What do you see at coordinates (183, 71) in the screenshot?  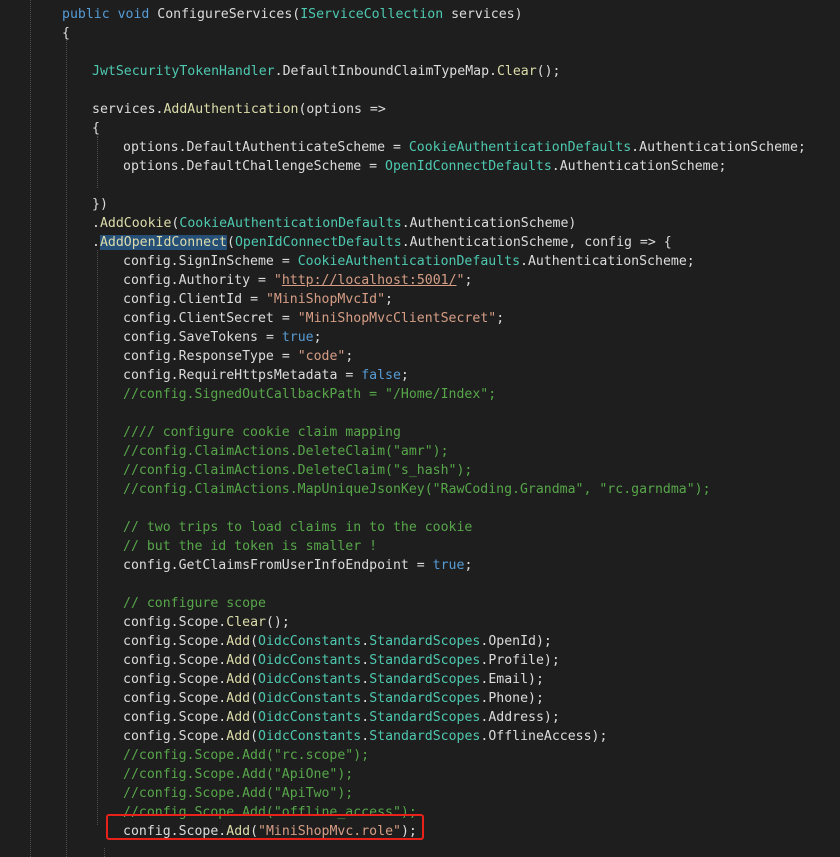 I see `code-token: JwtSecurityTokenHandler` at bounding box center [183, 71].